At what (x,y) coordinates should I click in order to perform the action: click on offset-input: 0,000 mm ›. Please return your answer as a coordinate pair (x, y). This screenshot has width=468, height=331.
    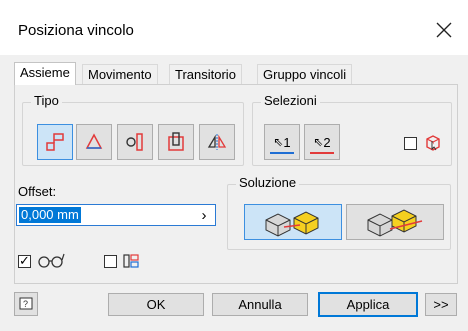
    Looking at the image, I should click on (116, 215).